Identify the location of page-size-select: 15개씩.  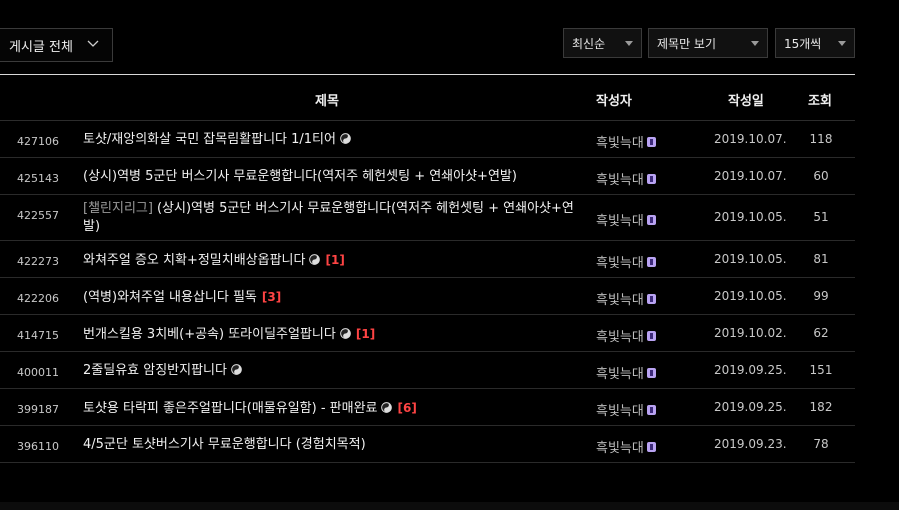
(815, 43).